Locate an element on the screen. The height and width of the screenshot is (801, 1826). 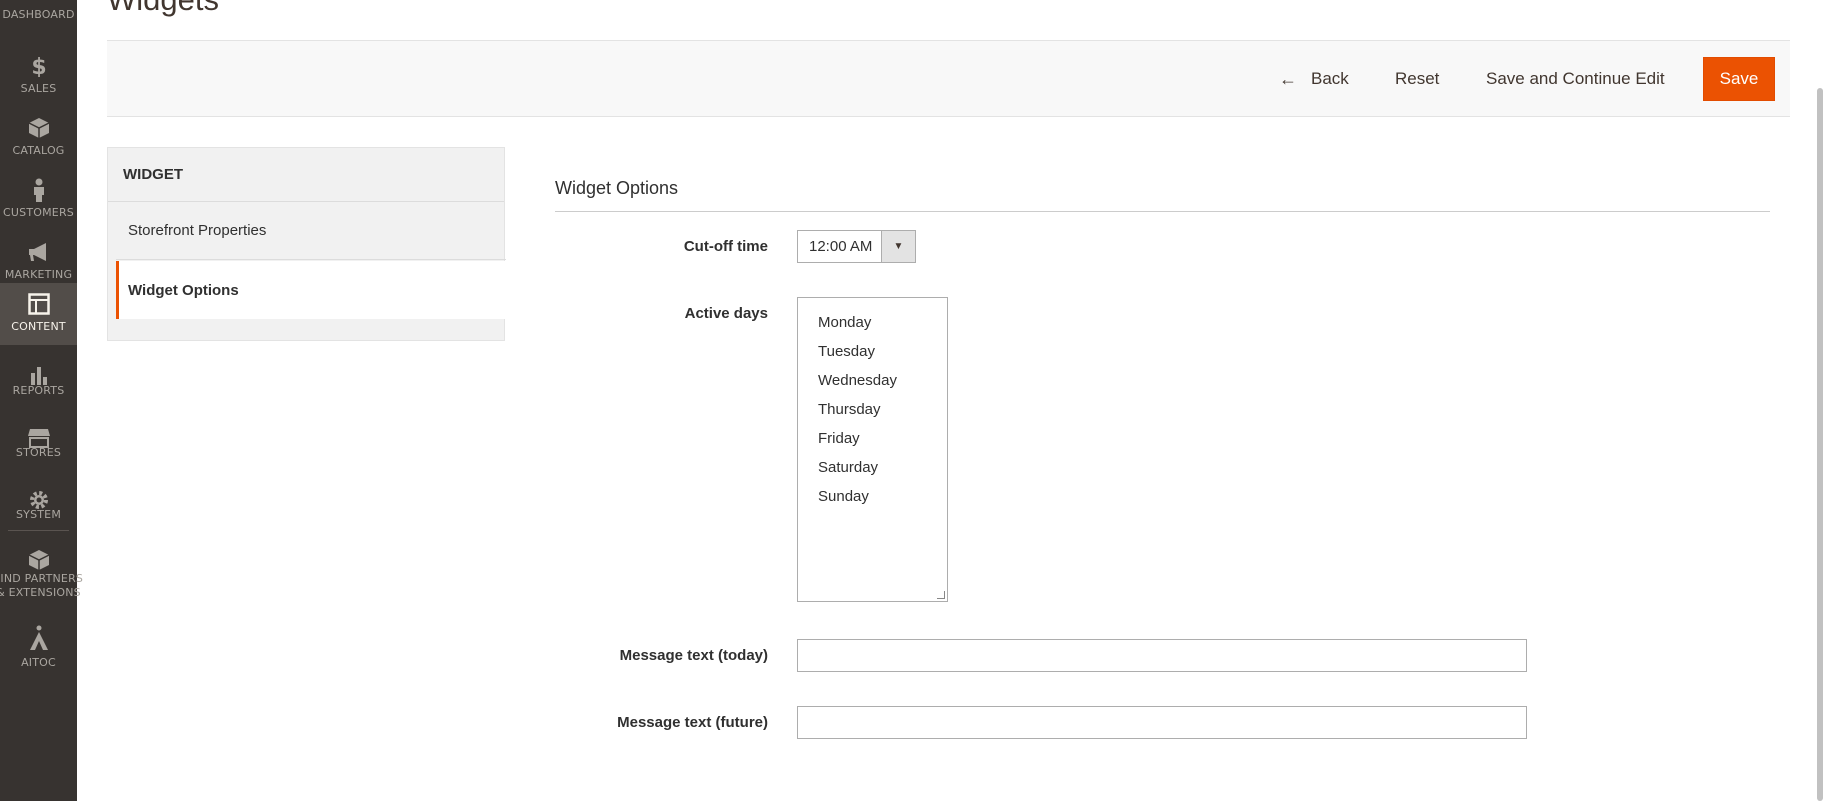
nav-stores: STORES is located at coordinates (38, 449).